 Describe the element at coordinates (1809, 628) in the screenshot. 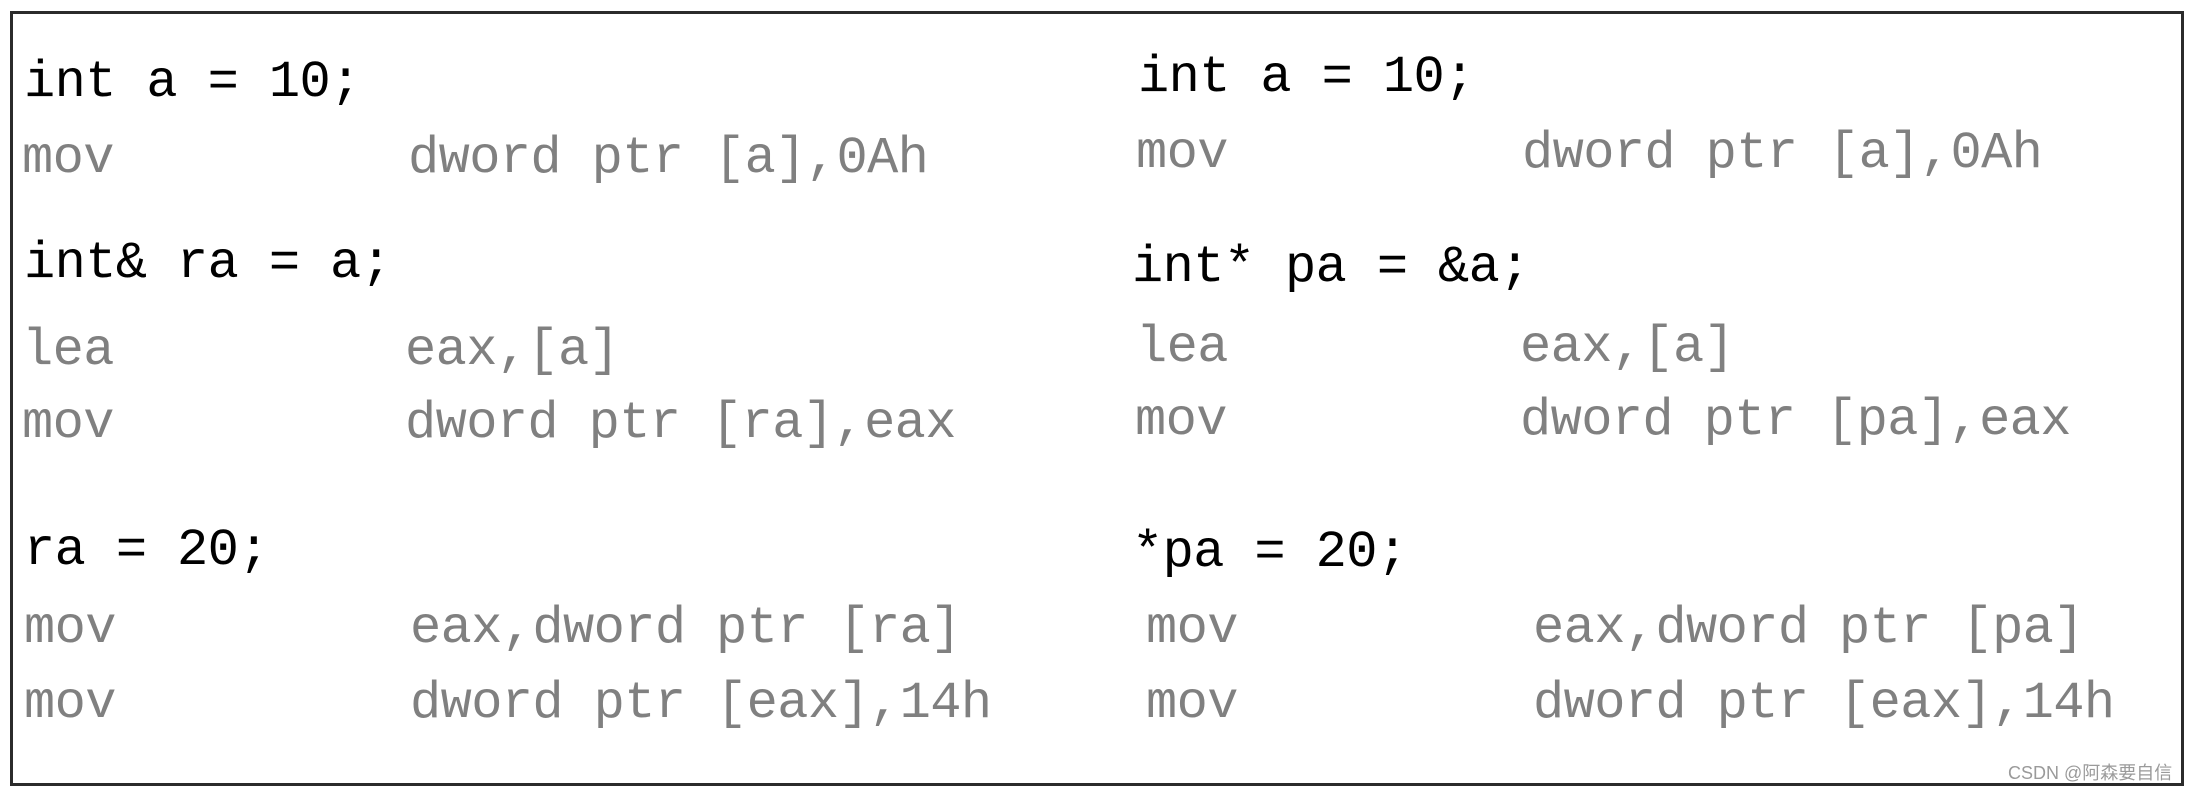

I see `asm-operands: eax,dword ptr [pa]` at that location.